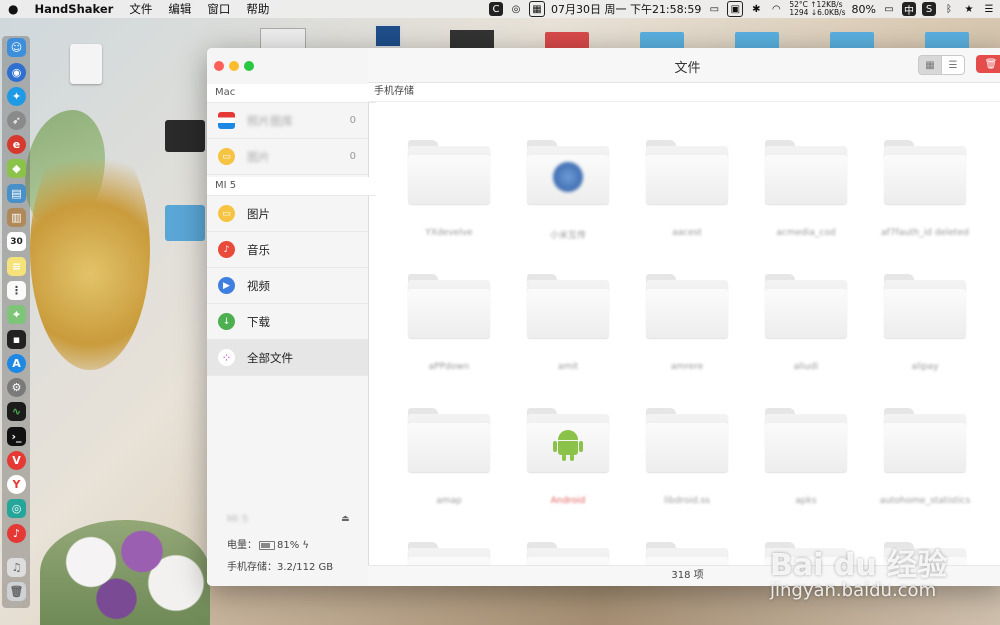  I want to click on photos-icon, so click(226, 120).